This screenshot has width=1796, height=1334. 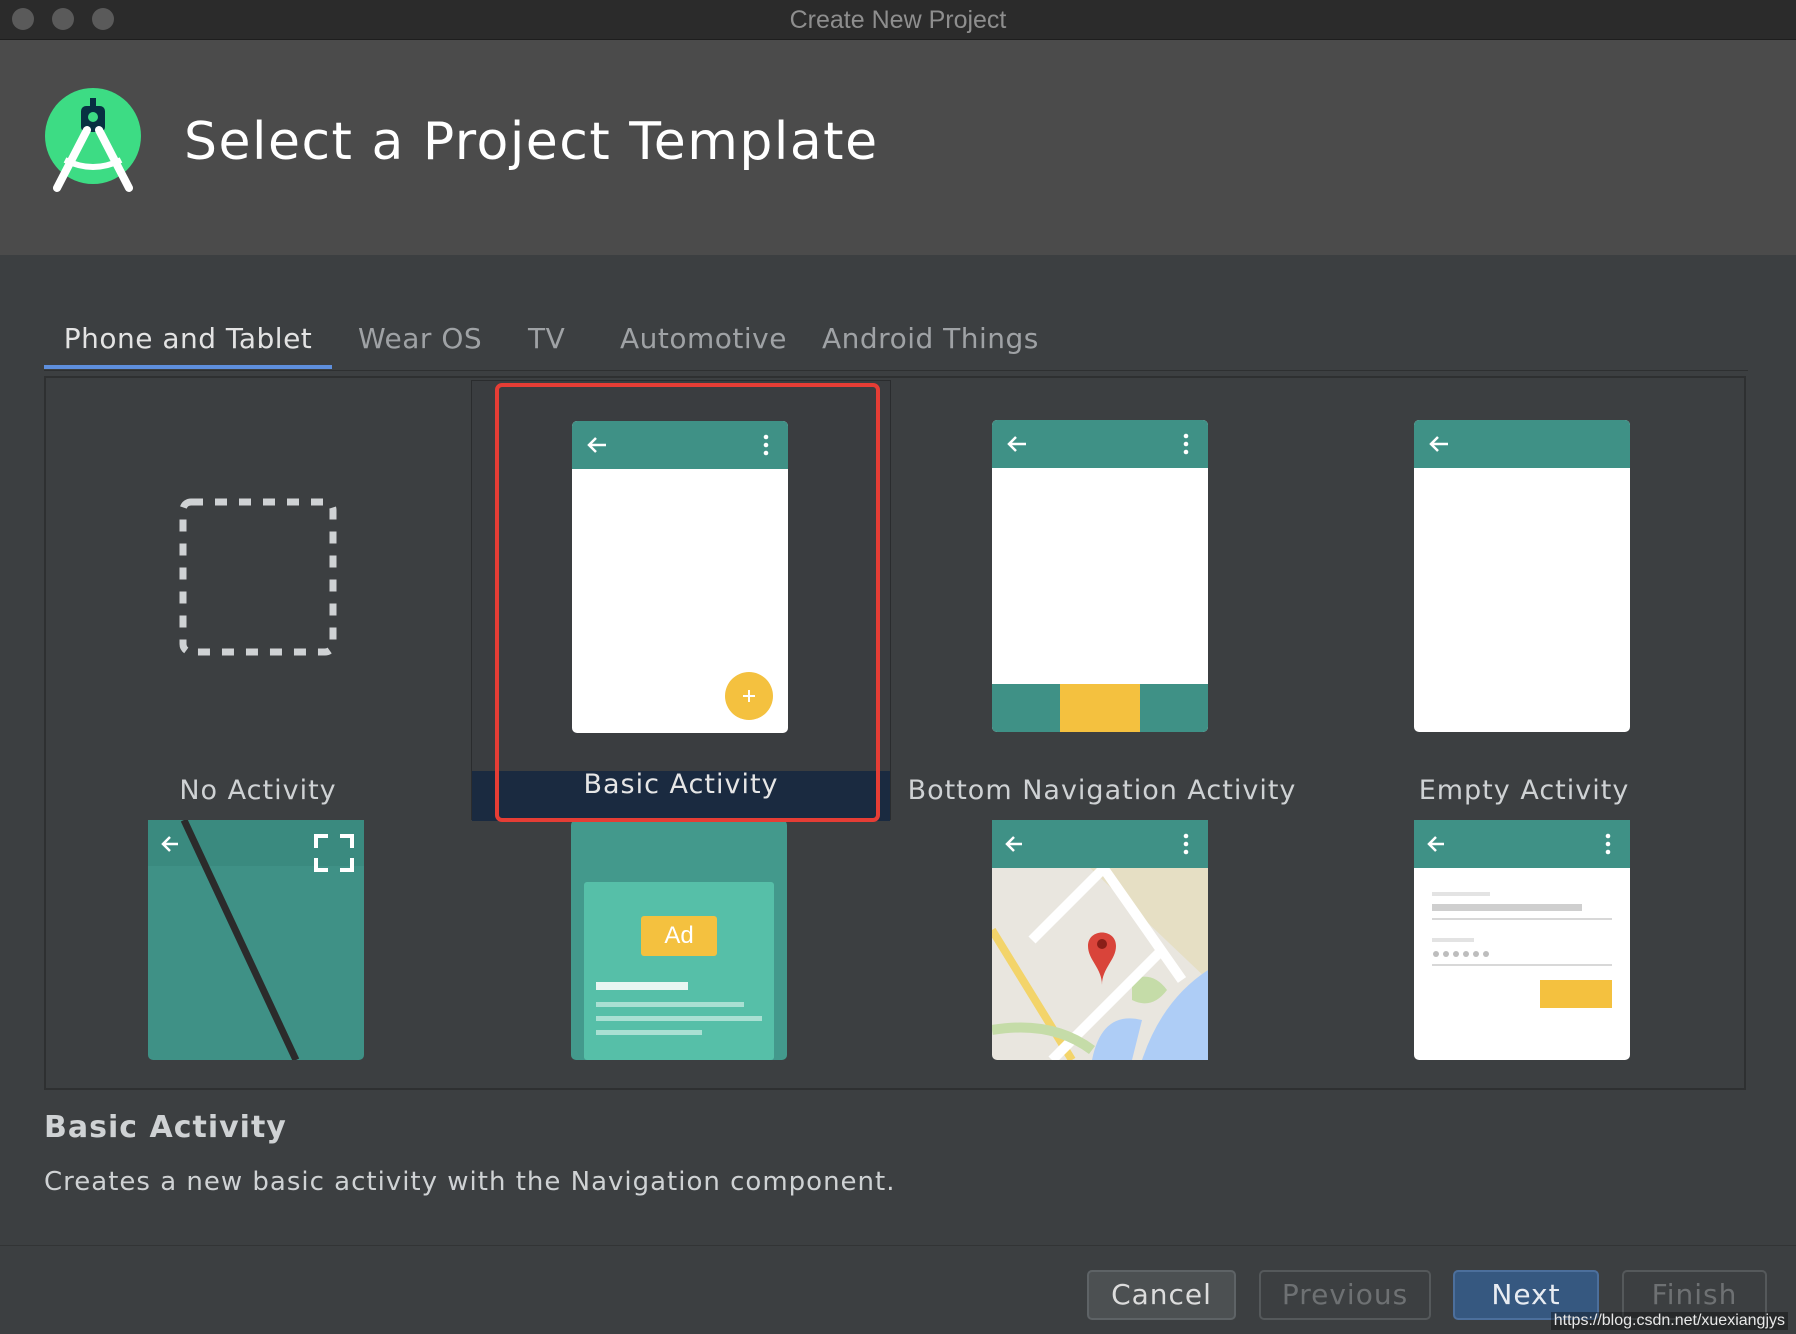 I want to click on tabs-divider, so click(x=896, y=370).